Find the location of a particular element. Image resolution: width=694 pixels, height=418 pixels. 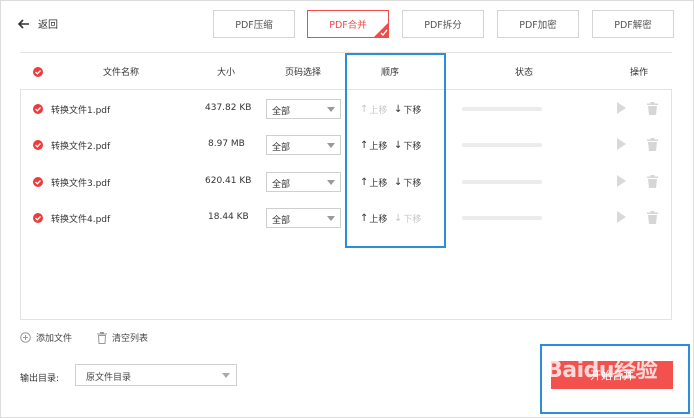

file-size: 620.41 KB is located at coordinates (228, 181).